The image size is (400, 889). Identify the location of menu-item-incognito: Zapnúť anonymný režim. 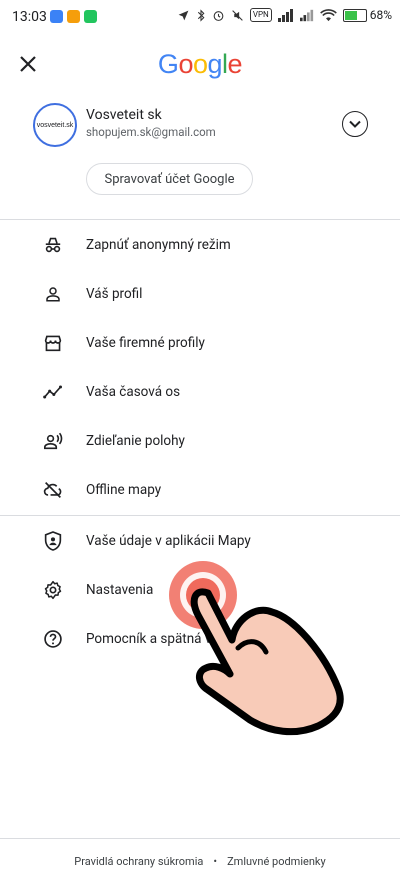
(200, 244).